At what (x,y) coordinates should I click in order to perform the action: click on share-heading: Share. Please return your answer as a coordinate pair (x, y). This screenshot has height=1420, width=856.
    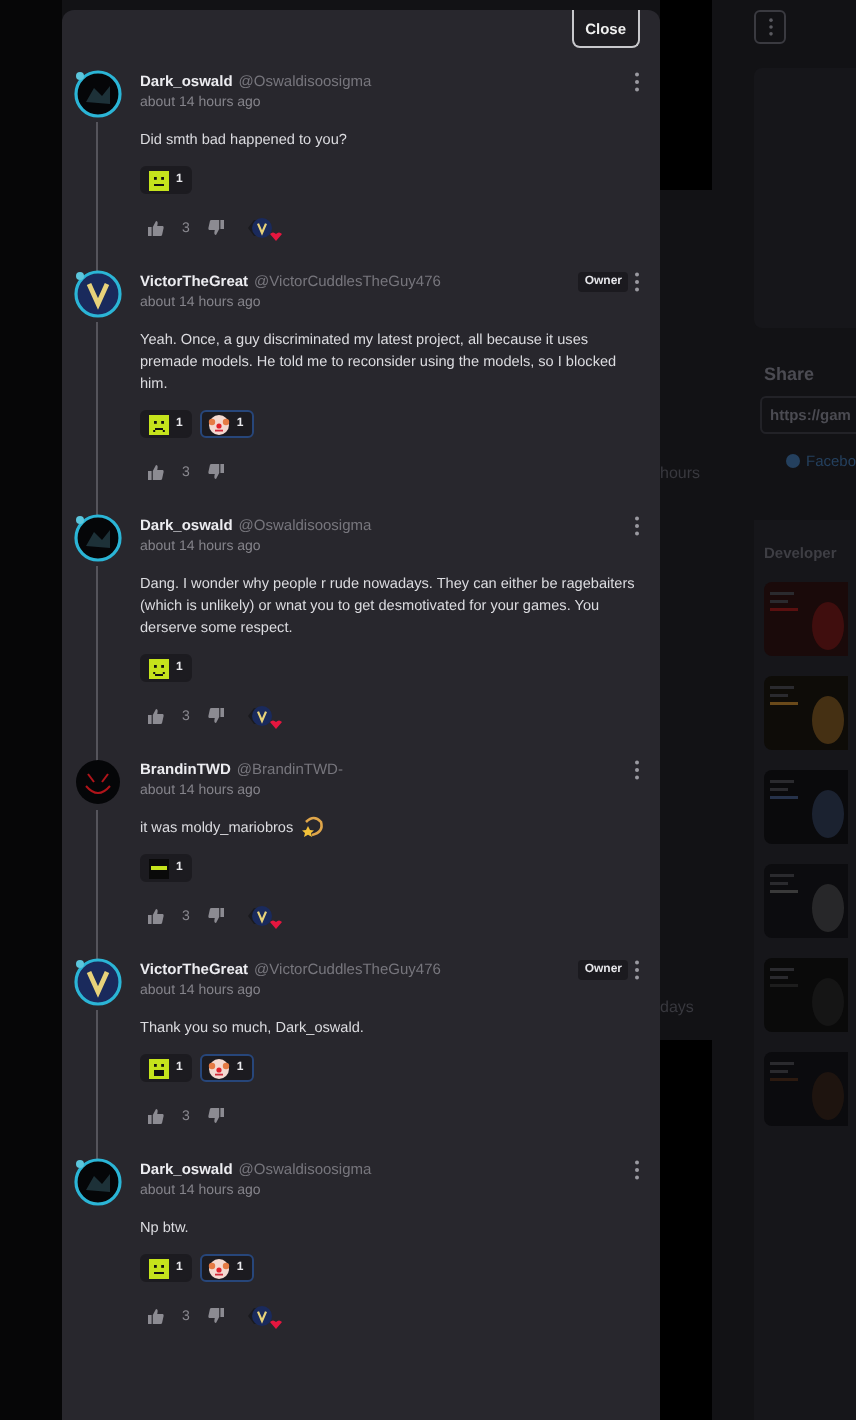
    Looking at the image, I should click on (790, 374).